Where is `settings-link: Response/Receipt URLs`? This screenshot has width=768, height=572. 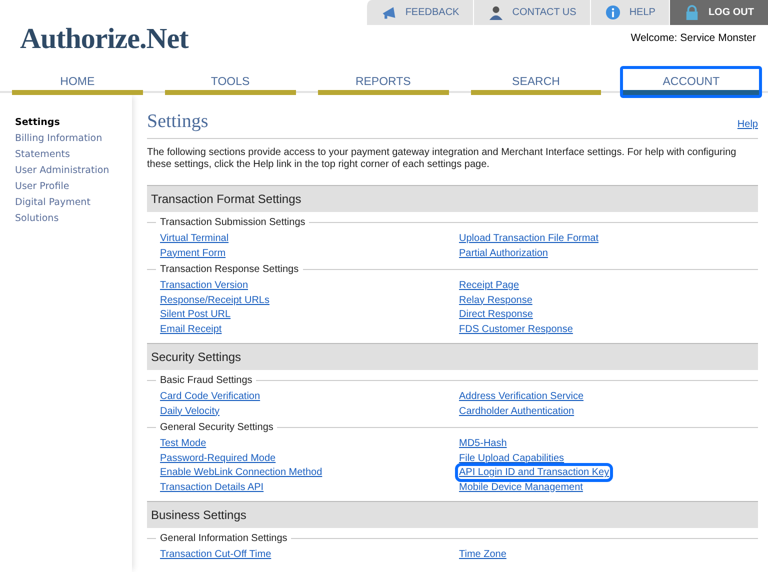
settings-link: Response/Receipt URLs is located at coordinates (215, 300).